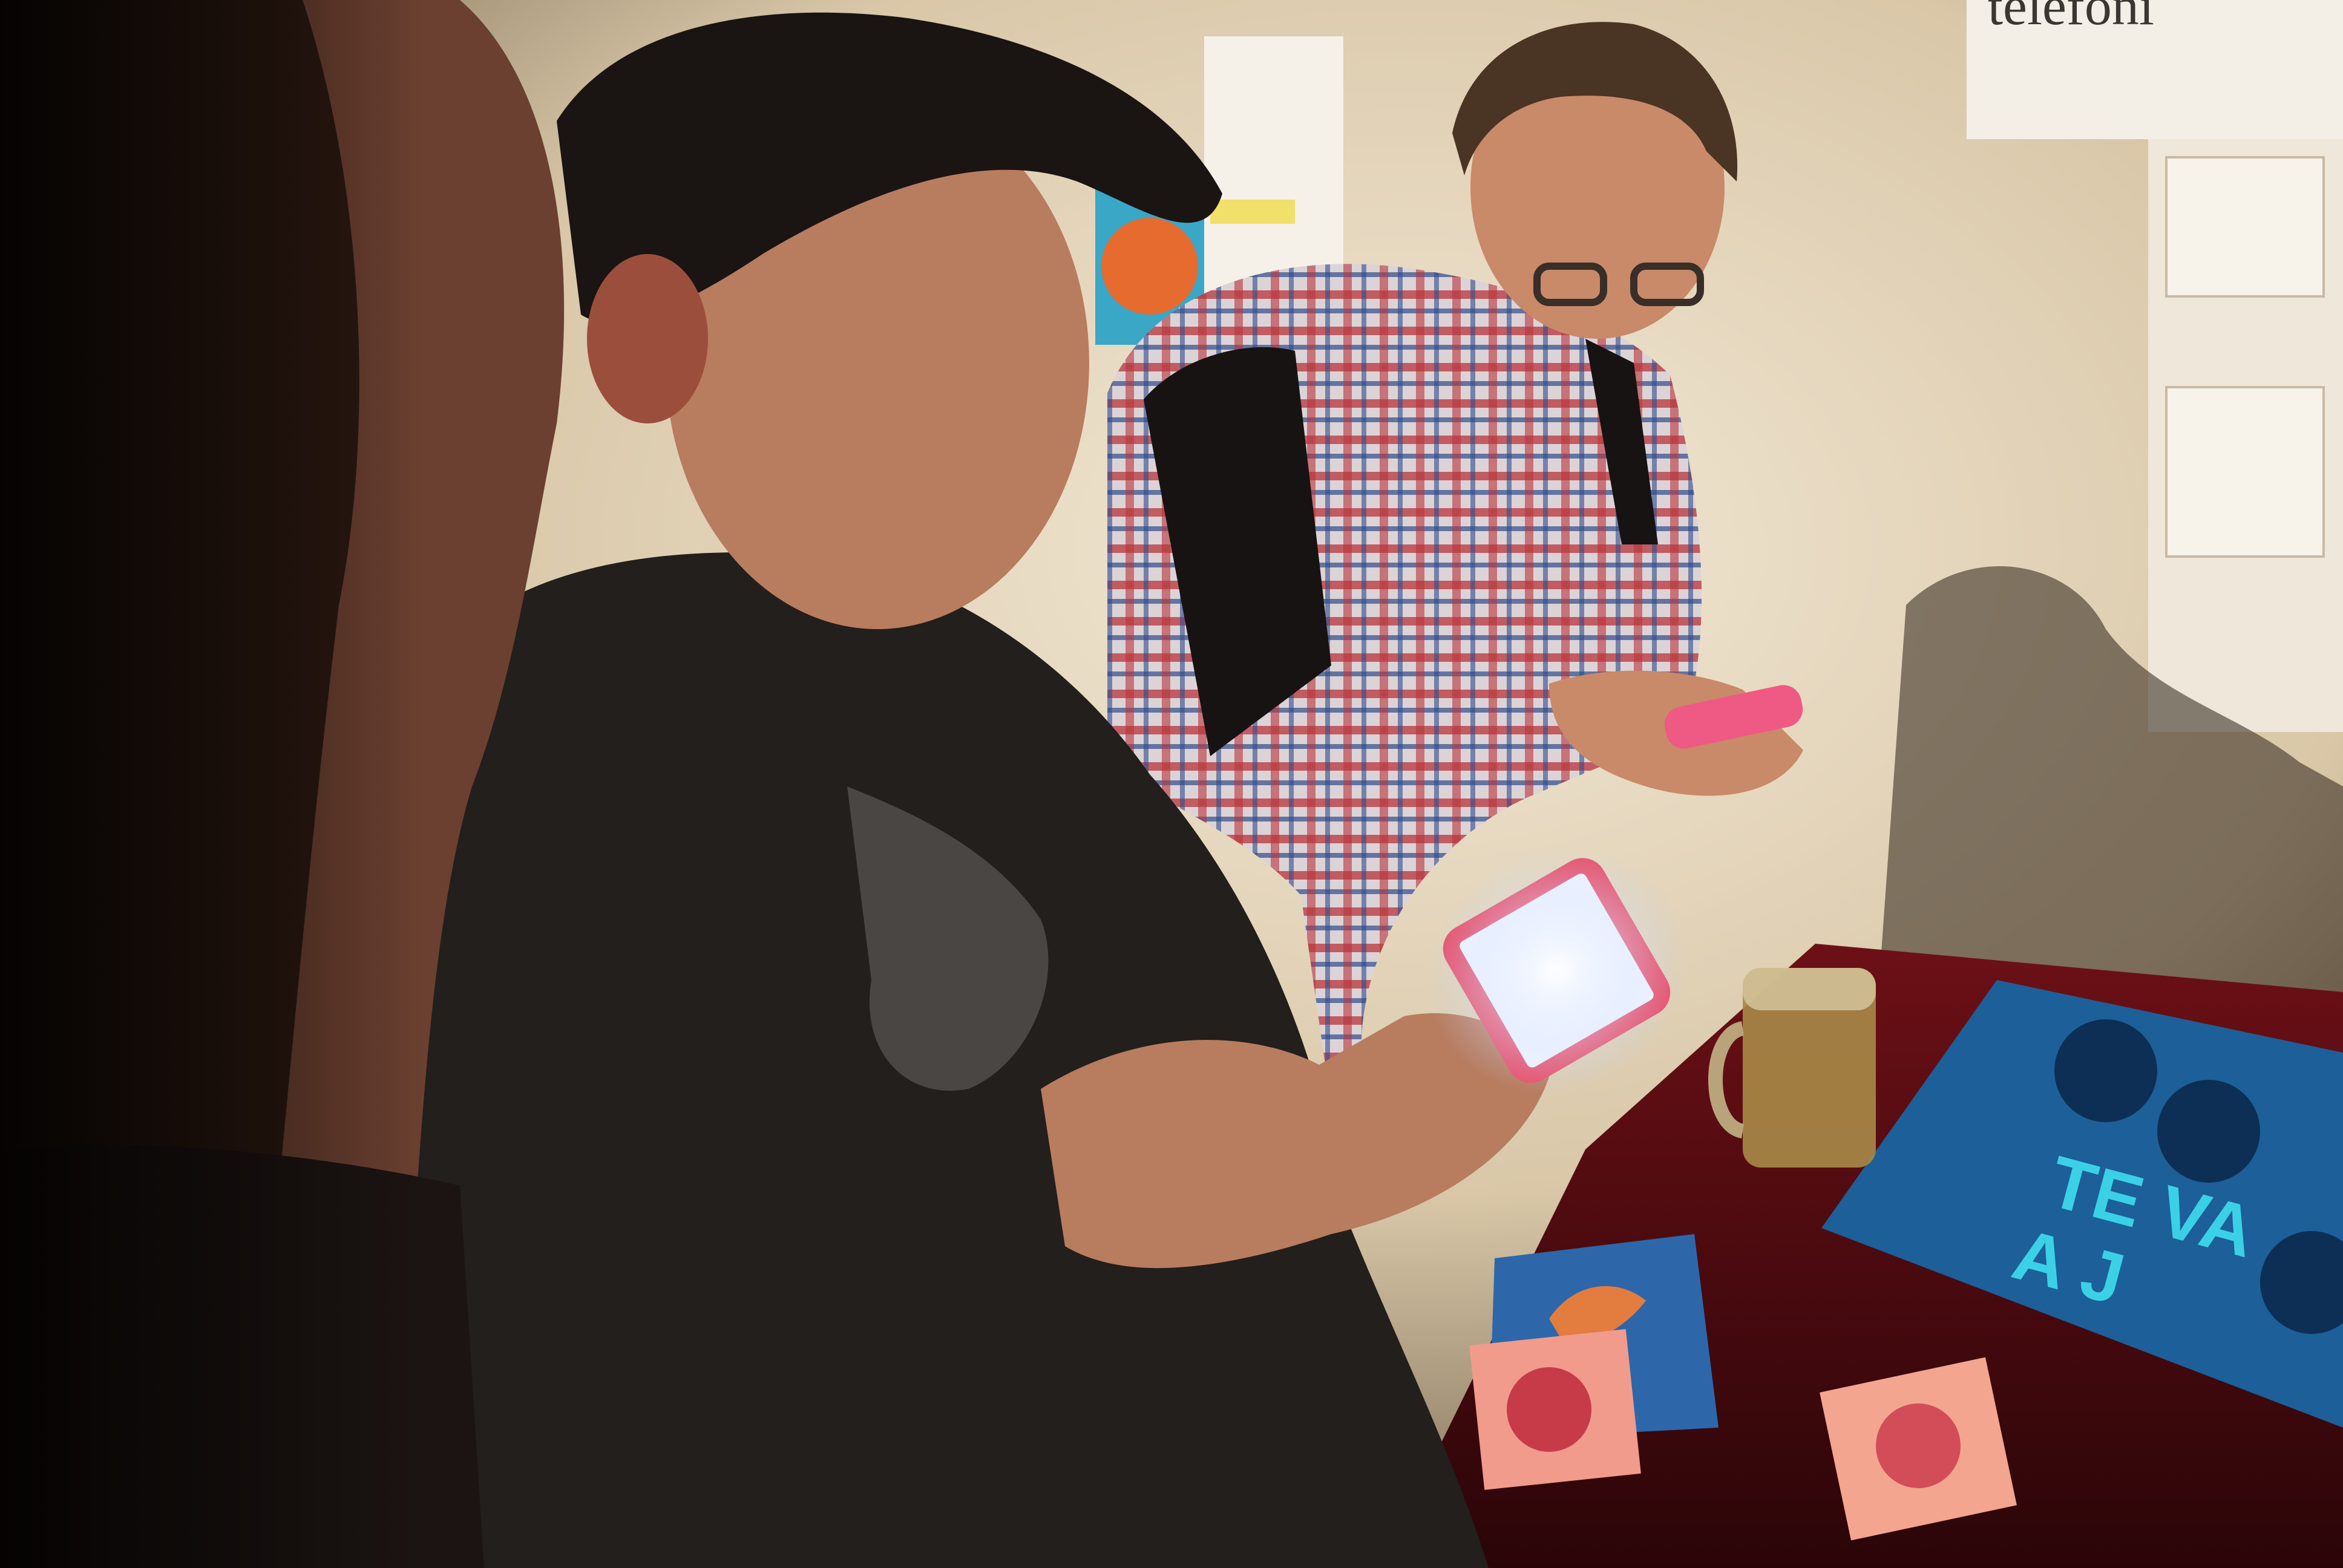 The width and height of the screenshot is (2343, 1568). Describe the element at coordinates (2155, 69) in the screenshot. I see `wall-sign: telefoni` at that location.